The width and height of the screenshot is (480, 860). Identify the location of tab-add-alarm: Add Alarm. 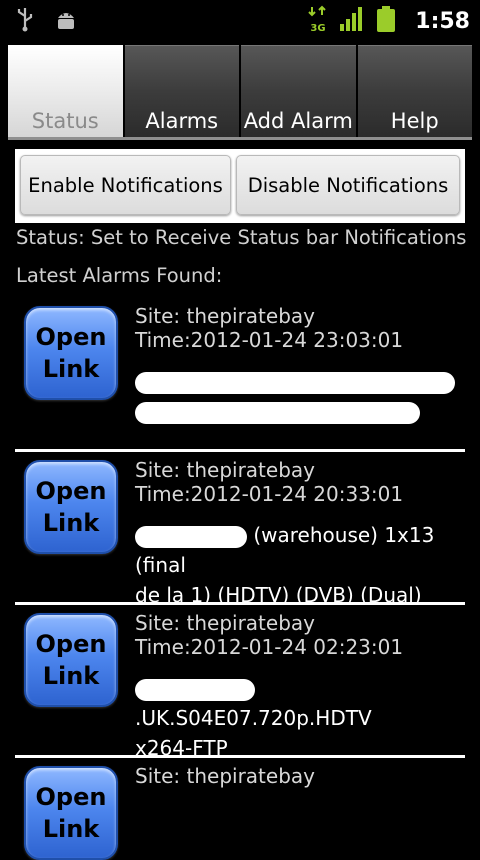
(298, 91).